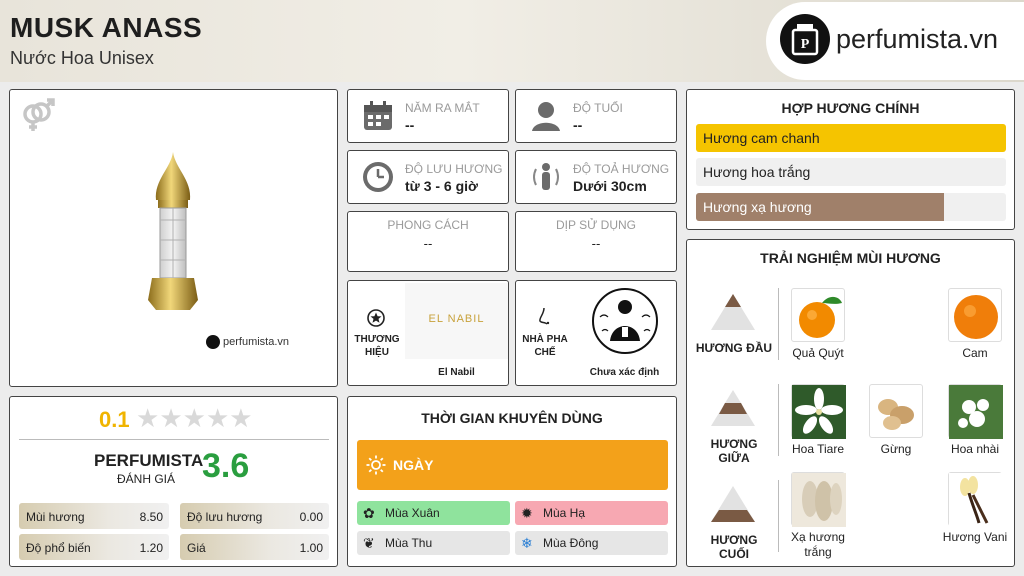 This screenshot has height=576, width=1024. What do you see at coordinates (247, 342) in the screenshot?
I see `watermark: perfumista.vn` at bounding box center [247, 342].